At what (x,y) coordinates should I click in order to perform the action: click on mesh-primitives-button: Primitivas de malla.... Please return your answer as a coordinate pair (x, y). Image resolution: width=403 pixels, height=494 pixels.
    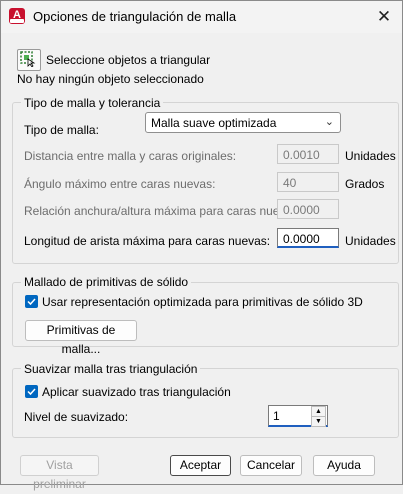
    Looking at the image, I should click on (81, 338).